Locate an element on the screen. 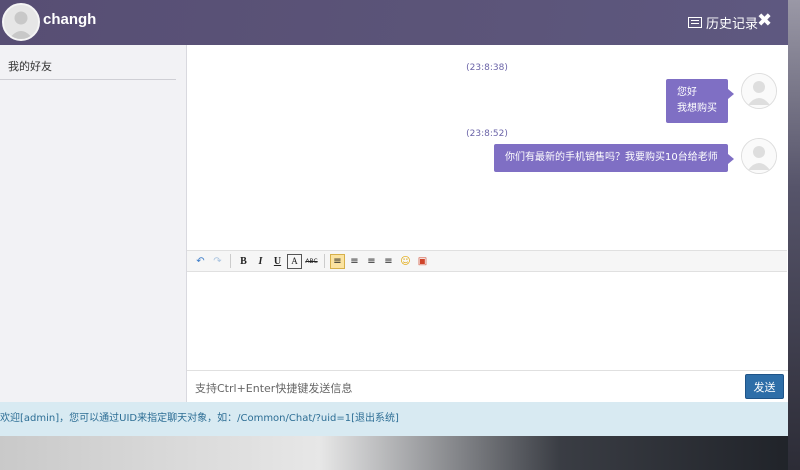 The height and width of the screenshot is (470, 800). emoji-icon: ☺ is located at coordinates (405, 261).